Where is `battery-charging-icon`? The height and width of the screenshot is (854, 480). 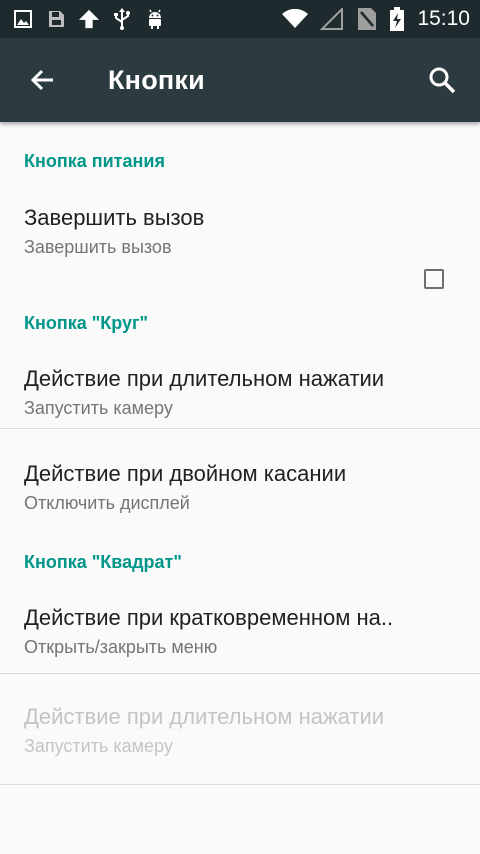 battery-charging-icon is located at coordinates (397, 19).